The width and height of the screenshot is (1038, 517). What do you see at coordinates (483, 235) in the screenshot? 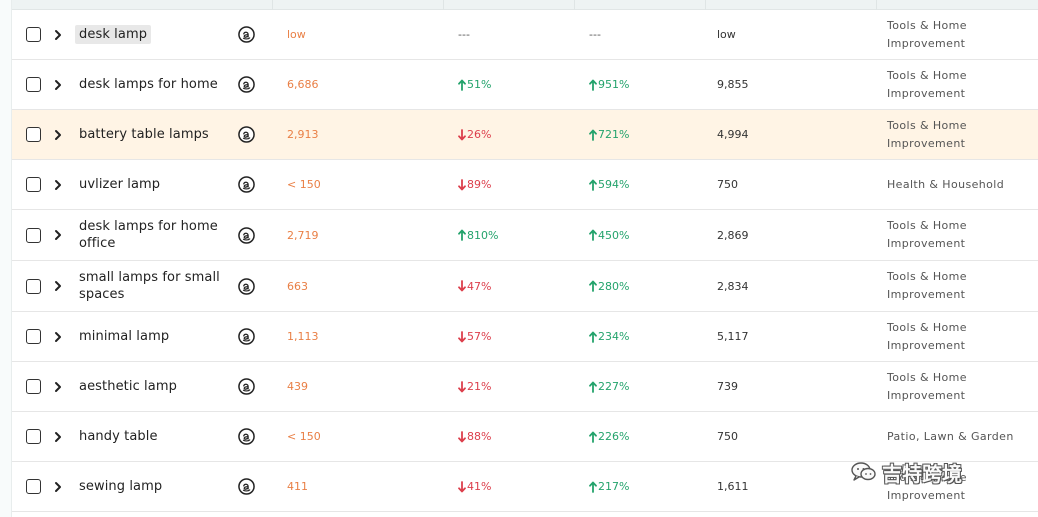
I see `trend-1-value: 810%` at bounding box center [483, 235].